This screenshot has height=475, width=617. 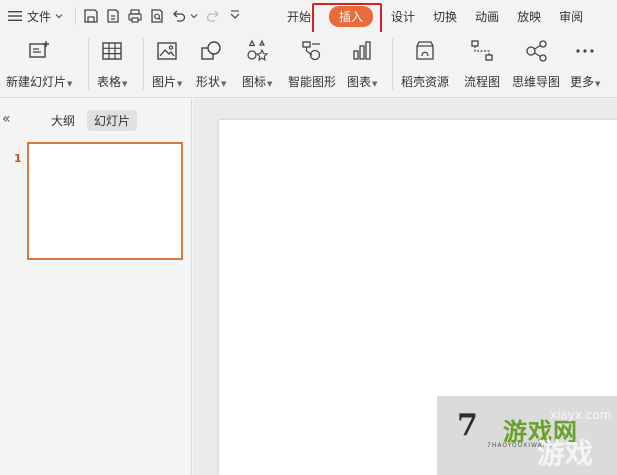 I want to click on table-label: 表格, so click(x=109, y=82).